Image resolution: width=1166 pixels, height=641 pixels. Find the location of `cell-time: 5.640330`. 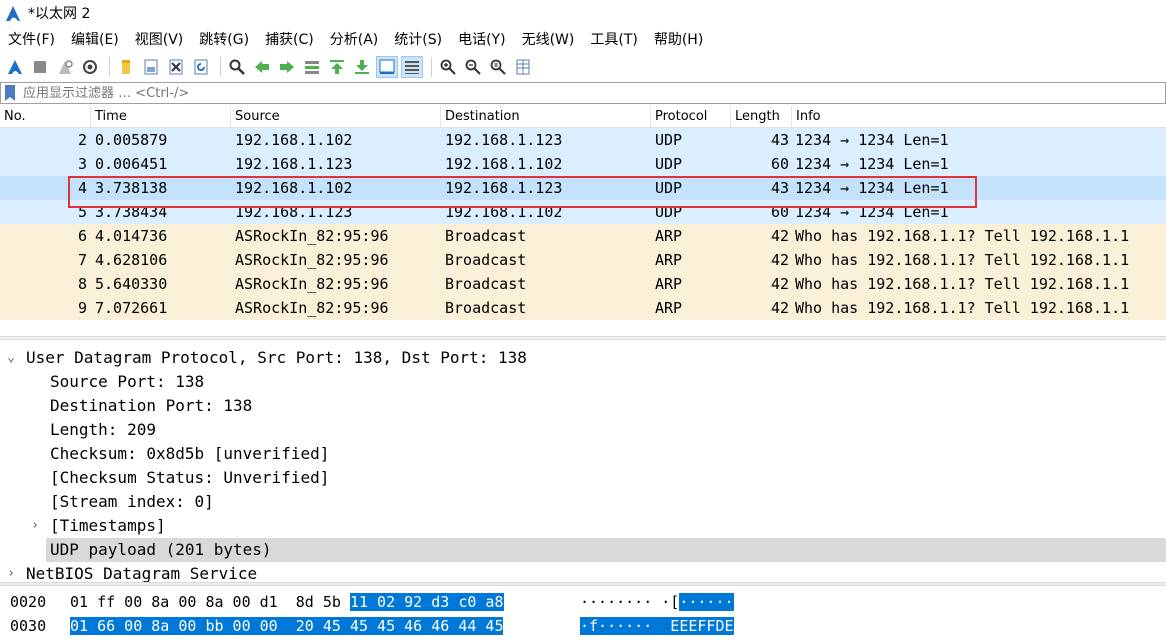

cell-time: 5.640330 is located at coordinates (131, 284).